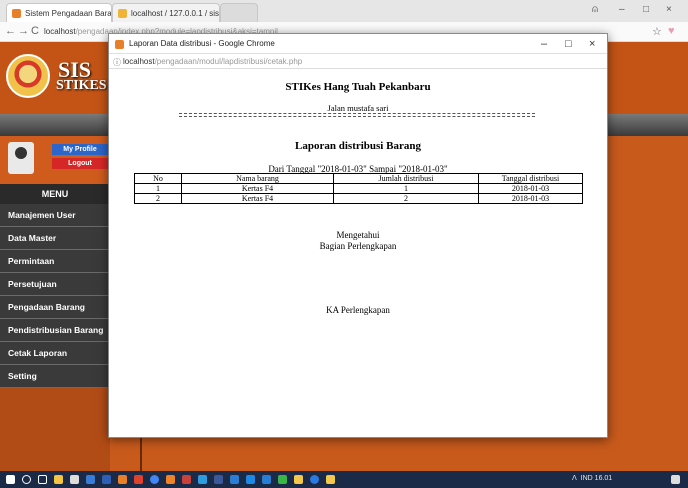 The image size is (688, 488). I want to click on report-title: Laporan distribusi Barang, so click(358, 146).